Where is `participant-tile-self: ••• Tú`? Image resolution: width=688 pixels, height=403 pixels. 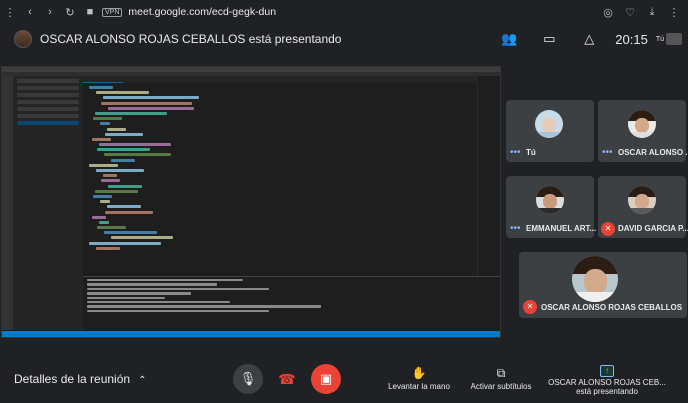 participant-tile-self: ••• Tú is located at coordinates (550, 131).